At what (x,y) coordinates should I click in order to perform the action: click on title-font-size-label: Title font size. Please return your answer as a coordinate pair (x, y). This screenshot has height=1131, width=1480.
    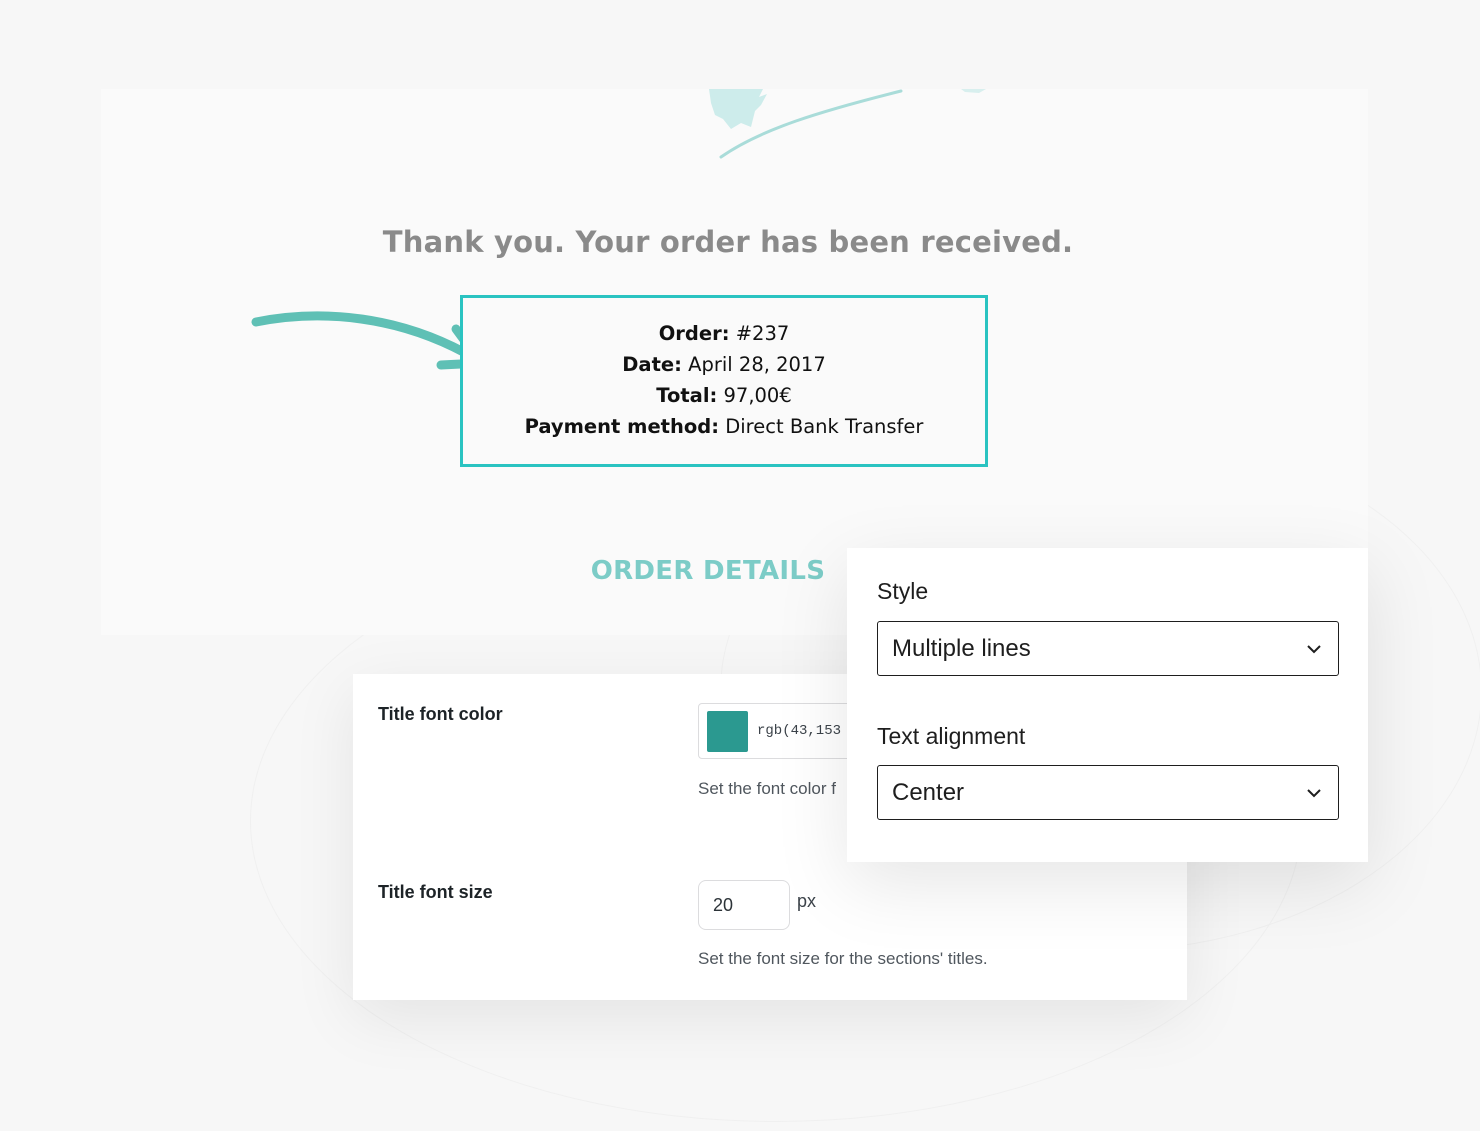
    Looking at the image, I should click on (435, 892).